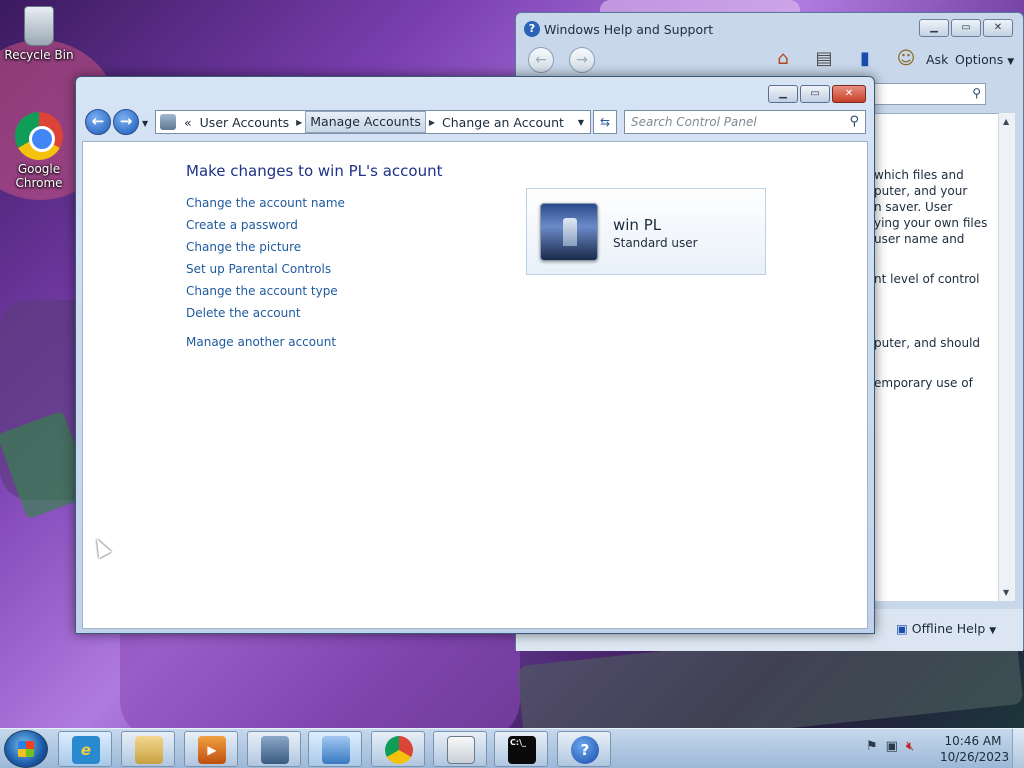  I want to click on offline-help-icon: ▣, so click(902, 628).